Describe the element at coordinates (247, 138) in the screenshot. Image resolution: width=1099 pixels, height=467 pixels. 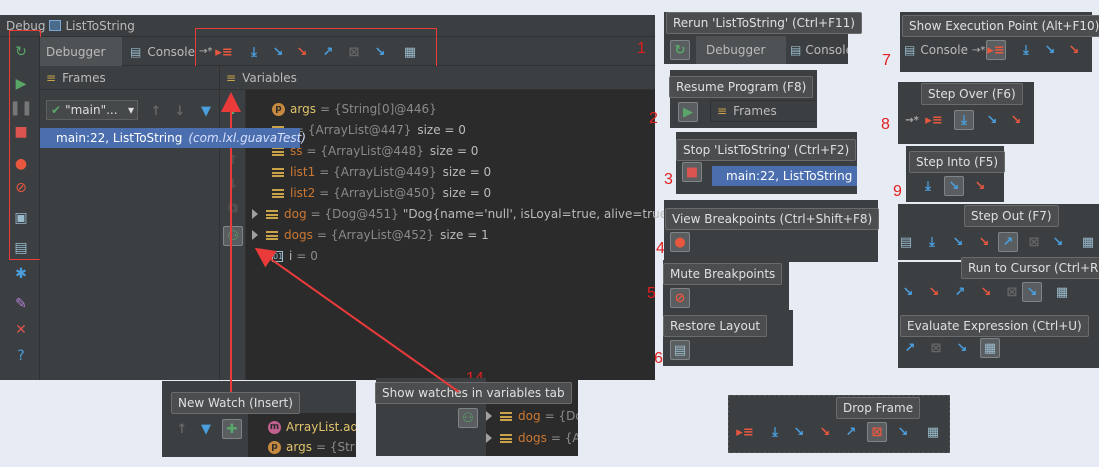
I see `frame-package: (com.lxl.guavaTest)` at that location.